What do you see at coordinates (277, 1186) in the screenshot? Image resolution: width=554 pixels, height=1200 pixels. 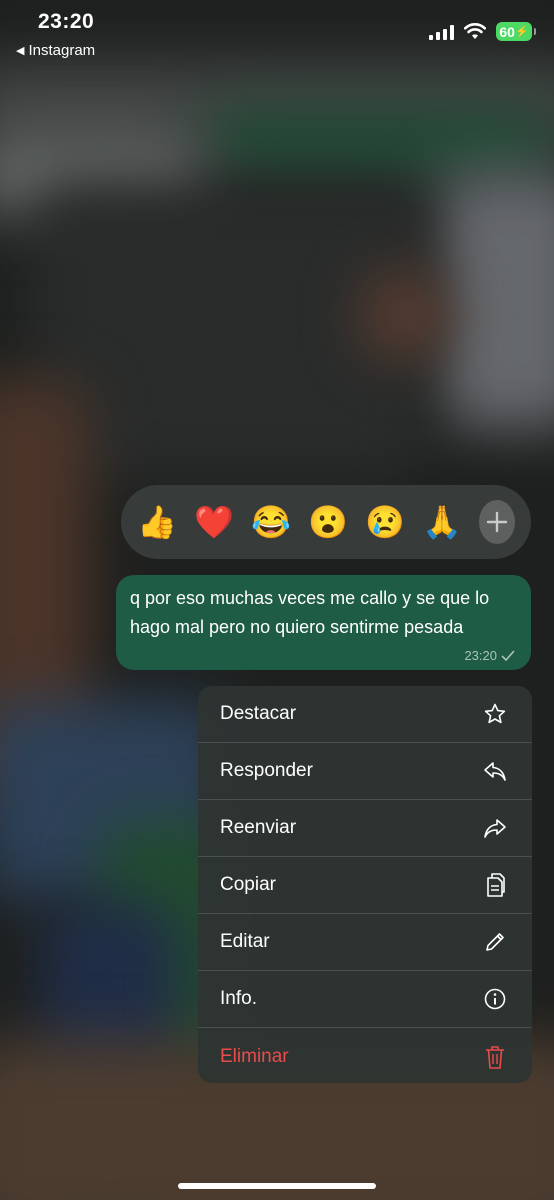 I see `home-indicator` at bounding box center [277, 1186].